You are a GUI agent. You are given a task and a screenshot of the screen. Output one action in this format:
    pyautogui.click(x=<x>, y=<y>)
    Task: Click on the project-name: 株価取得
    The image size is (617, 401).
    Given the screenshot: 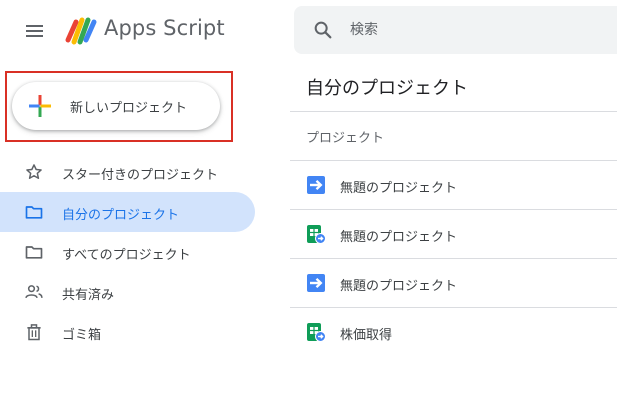 What is the action you would take?
    pyautogui.click(x=366, y=335)
    